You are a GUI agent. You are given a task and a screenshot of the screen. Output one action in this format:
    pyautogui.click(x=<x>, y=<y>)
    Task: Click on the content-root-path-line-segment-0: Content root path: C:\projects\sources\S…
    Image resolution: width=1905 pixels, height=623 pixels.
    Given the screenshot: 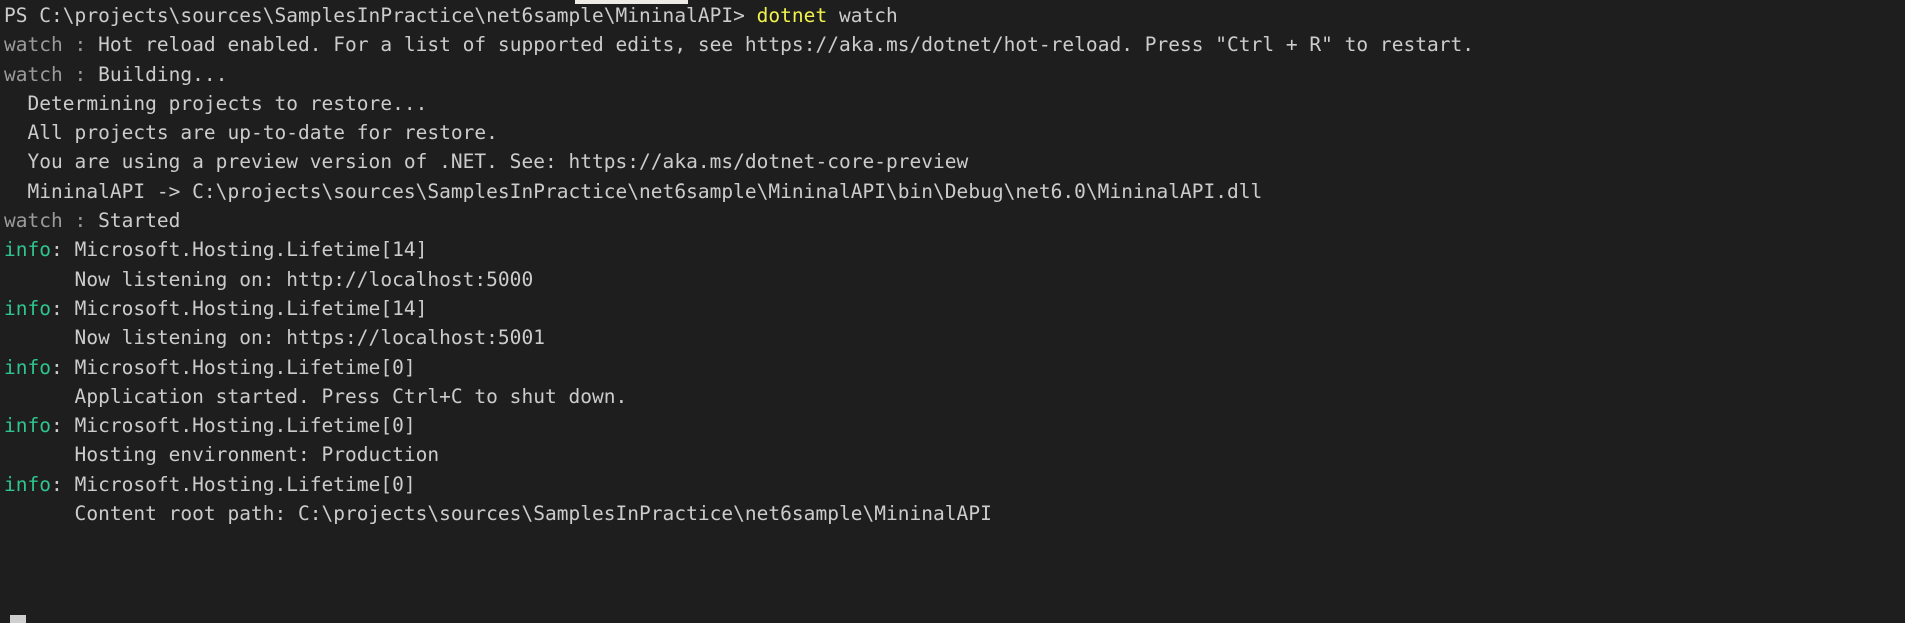 What is the action you would take?
    pyautogui.click(x=498, y=514)
    